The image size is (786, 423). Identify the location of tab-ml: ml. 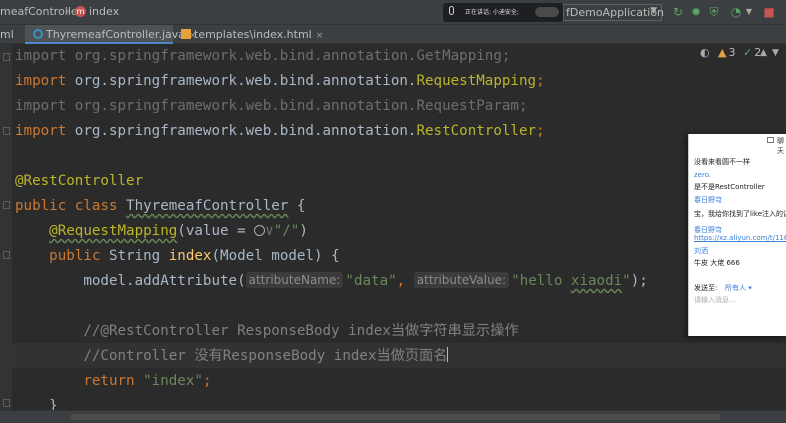
(12, 34).